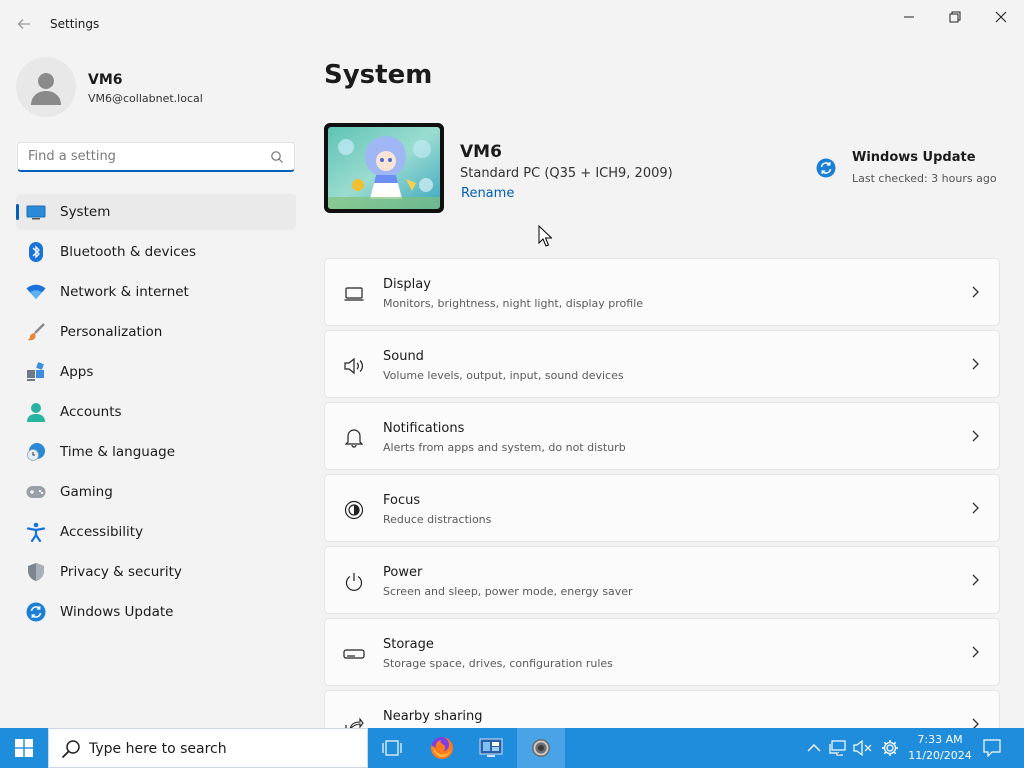 The image size is (1024, 768). What do you see at coordinates (85, 212) in the screenshot?
I see `sidebar-item-label: System` at bounding box center [85, 212].